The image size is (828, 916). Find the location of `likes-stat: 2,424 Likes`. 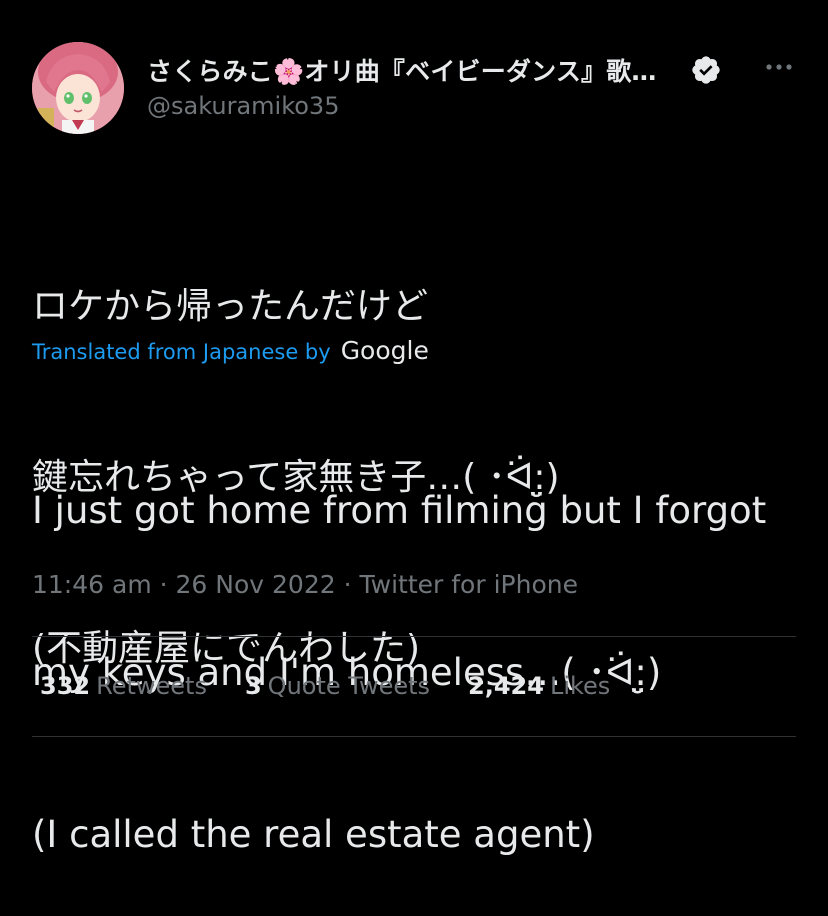

likes-stat: 2,424 Likes is located at coordinates (539, 686).